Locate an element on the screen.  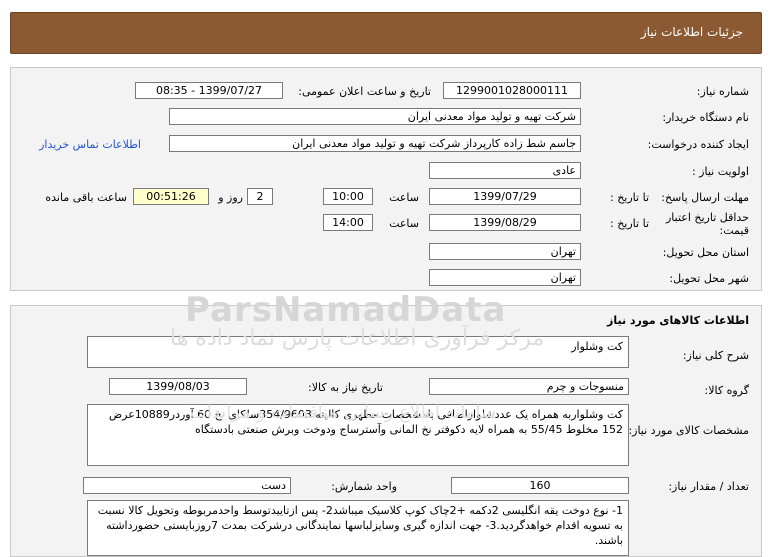
city-label: شهر محل تحویل: is located at coordinates (709, 278).